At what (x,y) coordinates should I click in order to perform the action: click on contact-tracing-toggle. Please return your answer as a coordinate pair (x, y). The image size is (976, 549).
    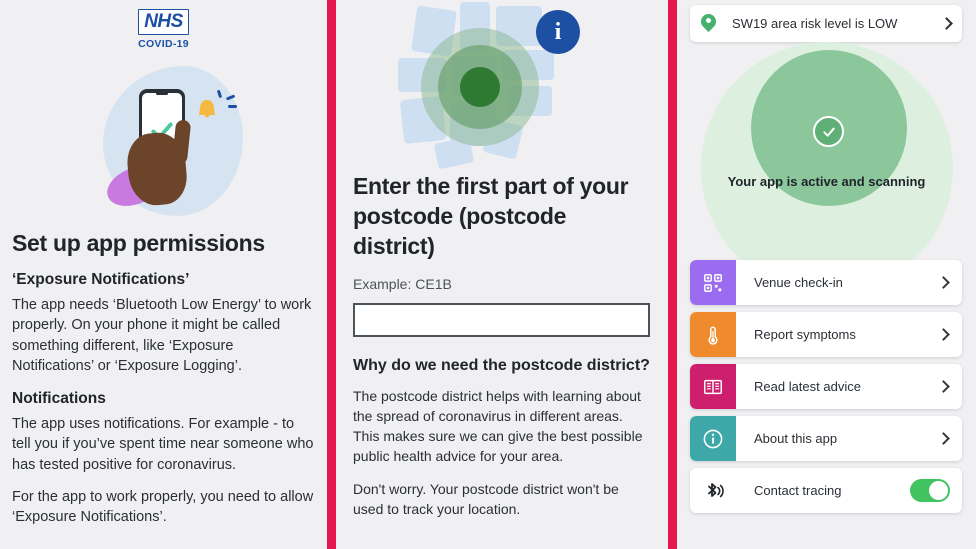
    Looking at the image, I should click on (930, 490).